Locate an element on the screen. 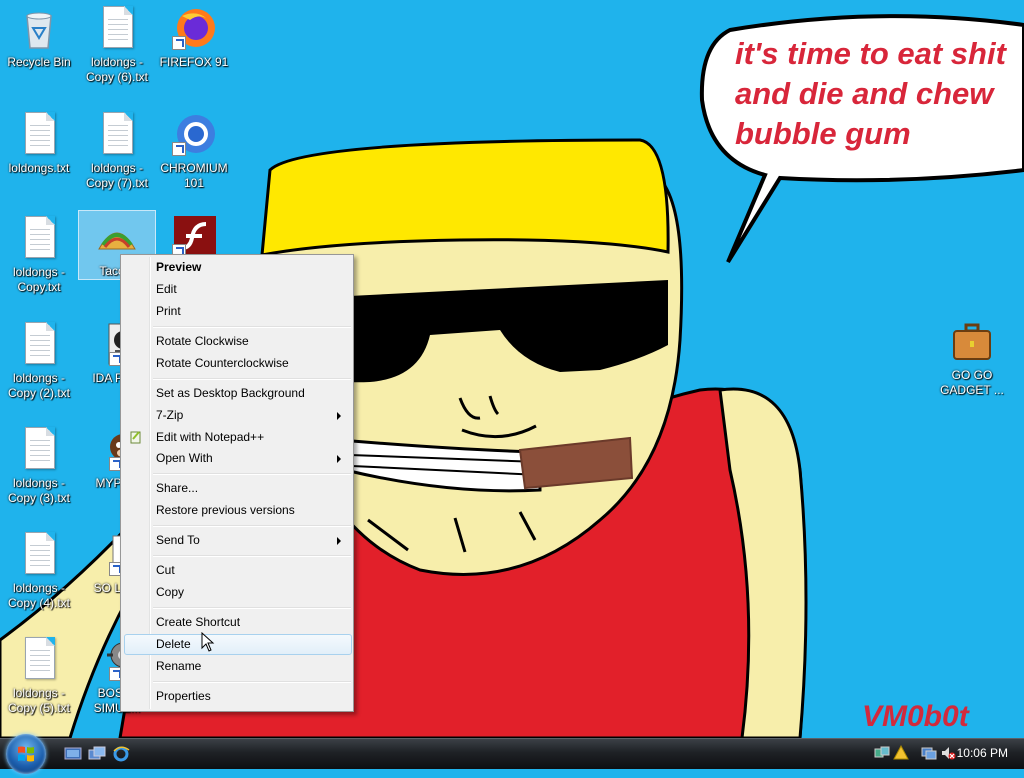 This screenshot has width=1024, height=778. menu-item-edit: Edit is located at coordinates (237, 289).